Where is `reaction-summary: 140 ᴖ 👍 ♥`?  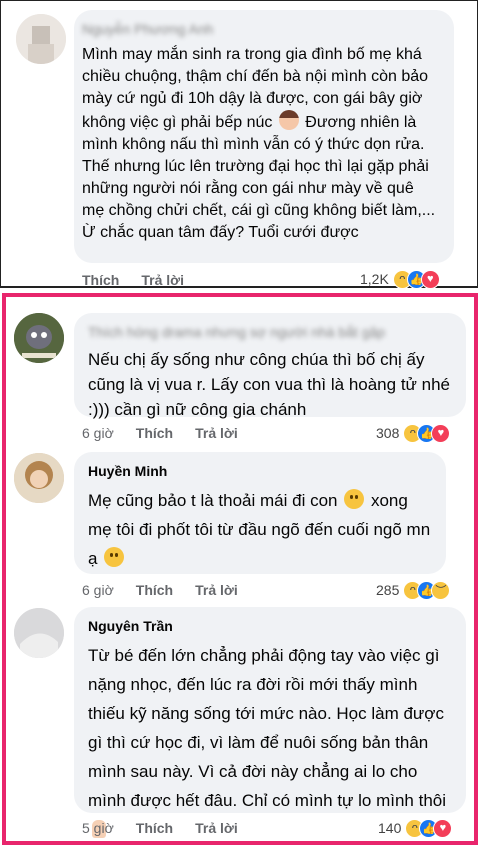 reaction-summary: 140 ᴖ 👍 ♥ is located at coordinates (415, 828).